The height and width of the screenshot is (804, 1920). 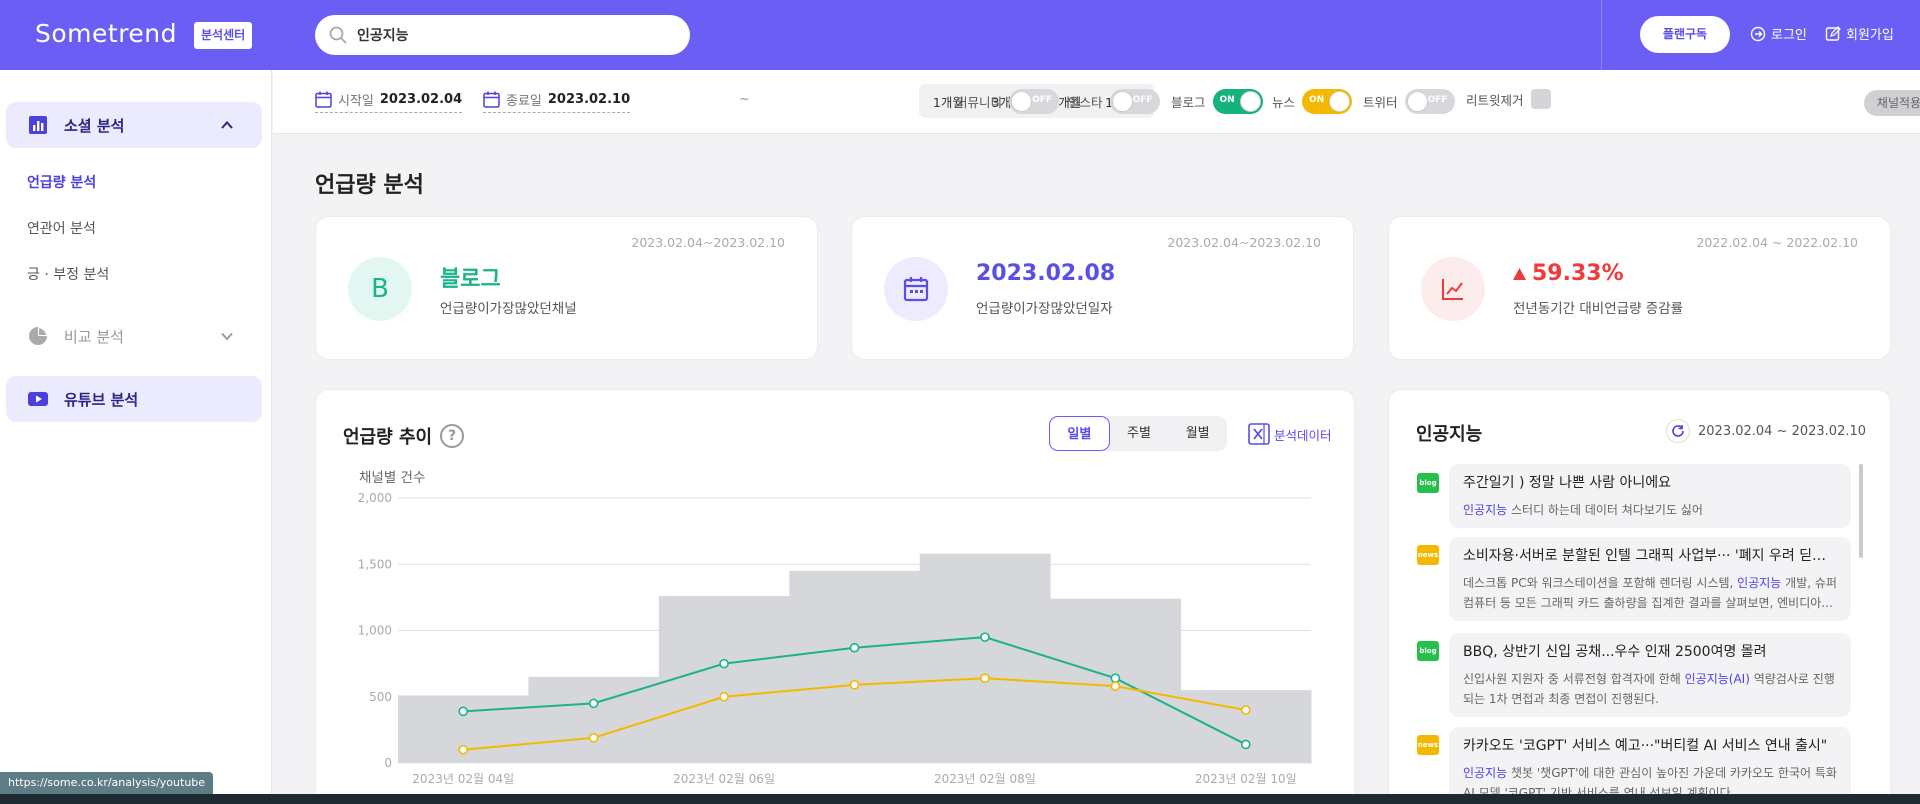 I want to click on chevron-up-icon, so click(x=227, y=125).